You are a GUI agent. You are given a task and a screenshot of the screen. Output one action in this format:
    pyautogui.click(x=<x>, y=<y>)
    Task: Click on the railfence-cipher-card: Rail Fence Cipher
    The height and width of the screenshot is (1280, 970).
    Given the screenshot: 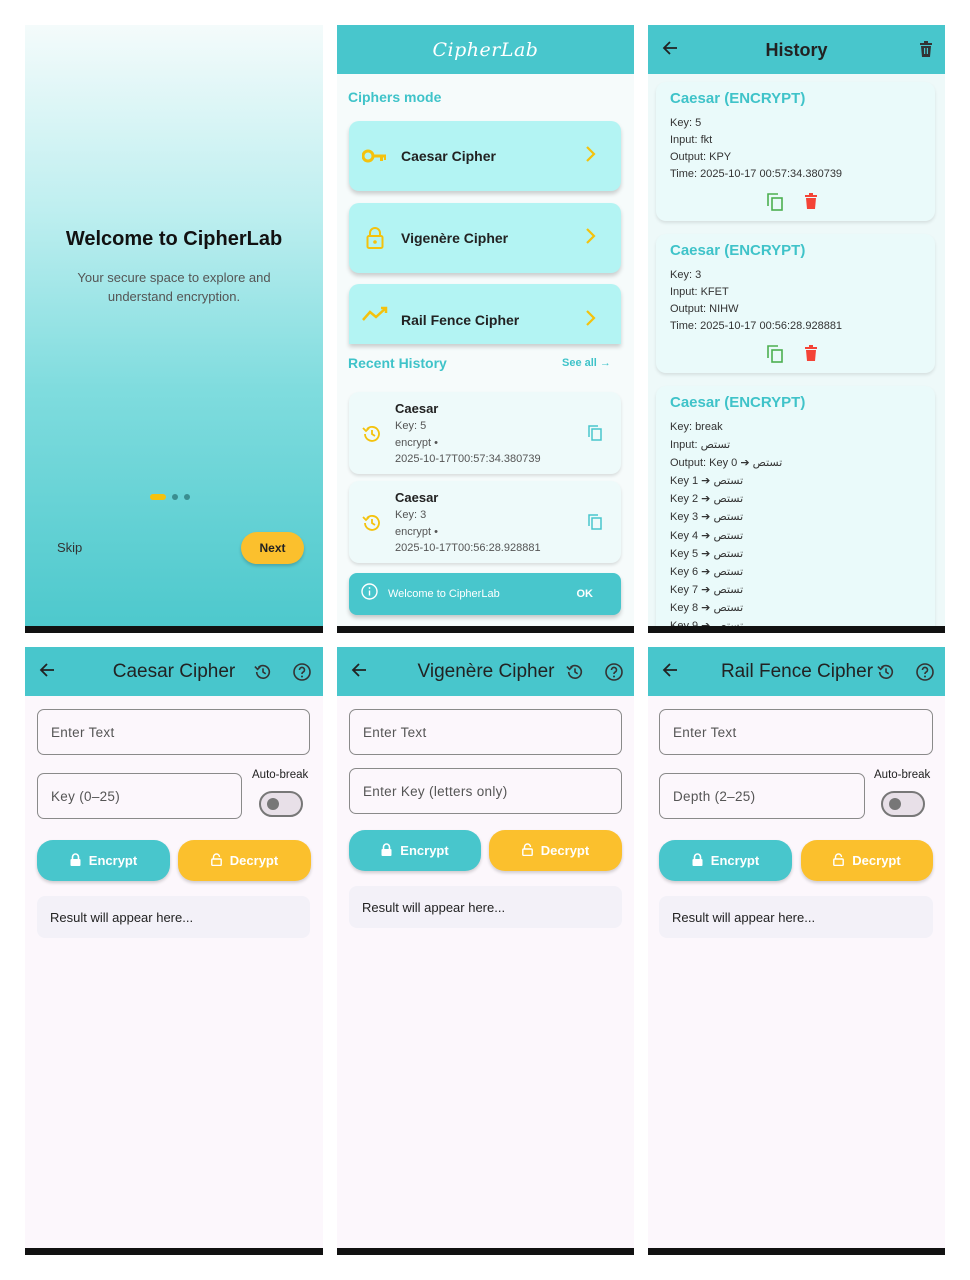 What is the action you would take?
    pyautogui.click(x=485, y=314)
    